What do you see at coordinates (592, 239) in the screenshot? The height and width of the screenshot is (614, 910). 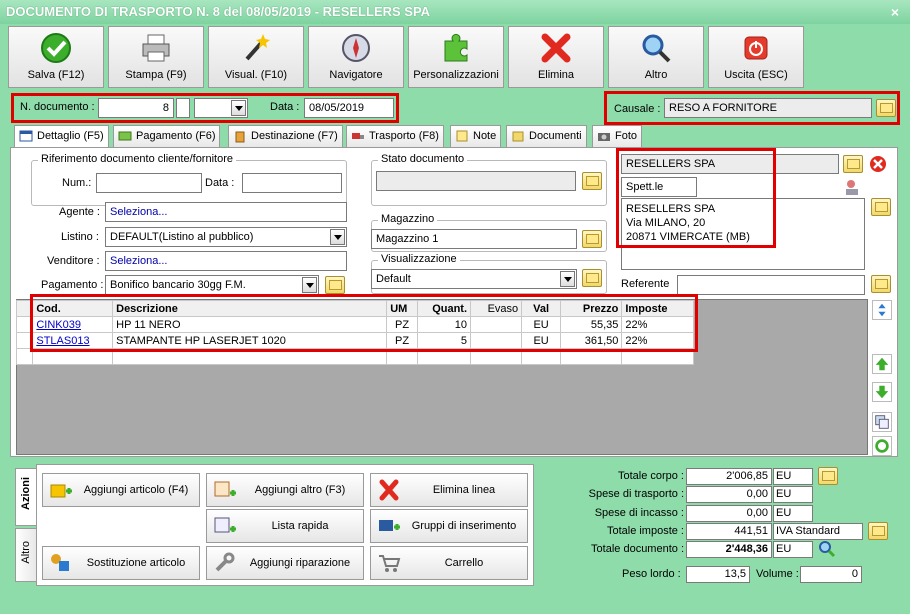 I see `magazzino-folder-icon` at bounding box center [592, 239].